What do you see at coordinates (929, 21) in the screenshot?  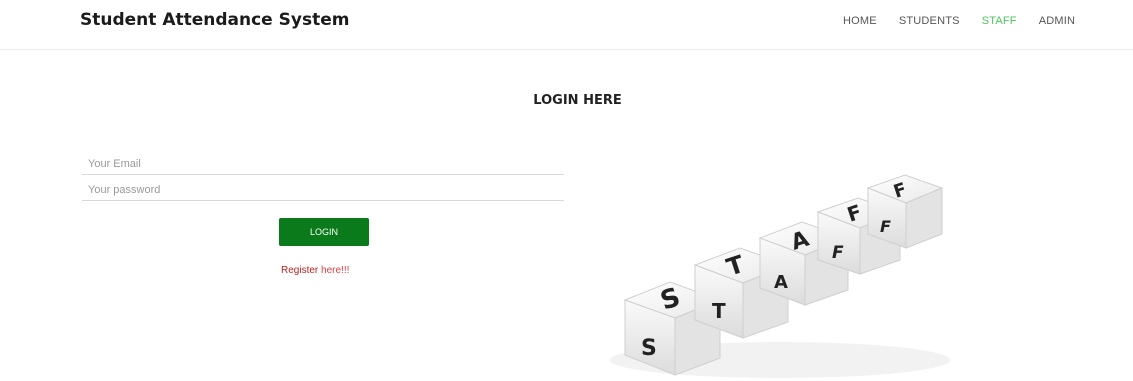 I see `nav-students: STUDENTS` at bounding box center [929, 21].